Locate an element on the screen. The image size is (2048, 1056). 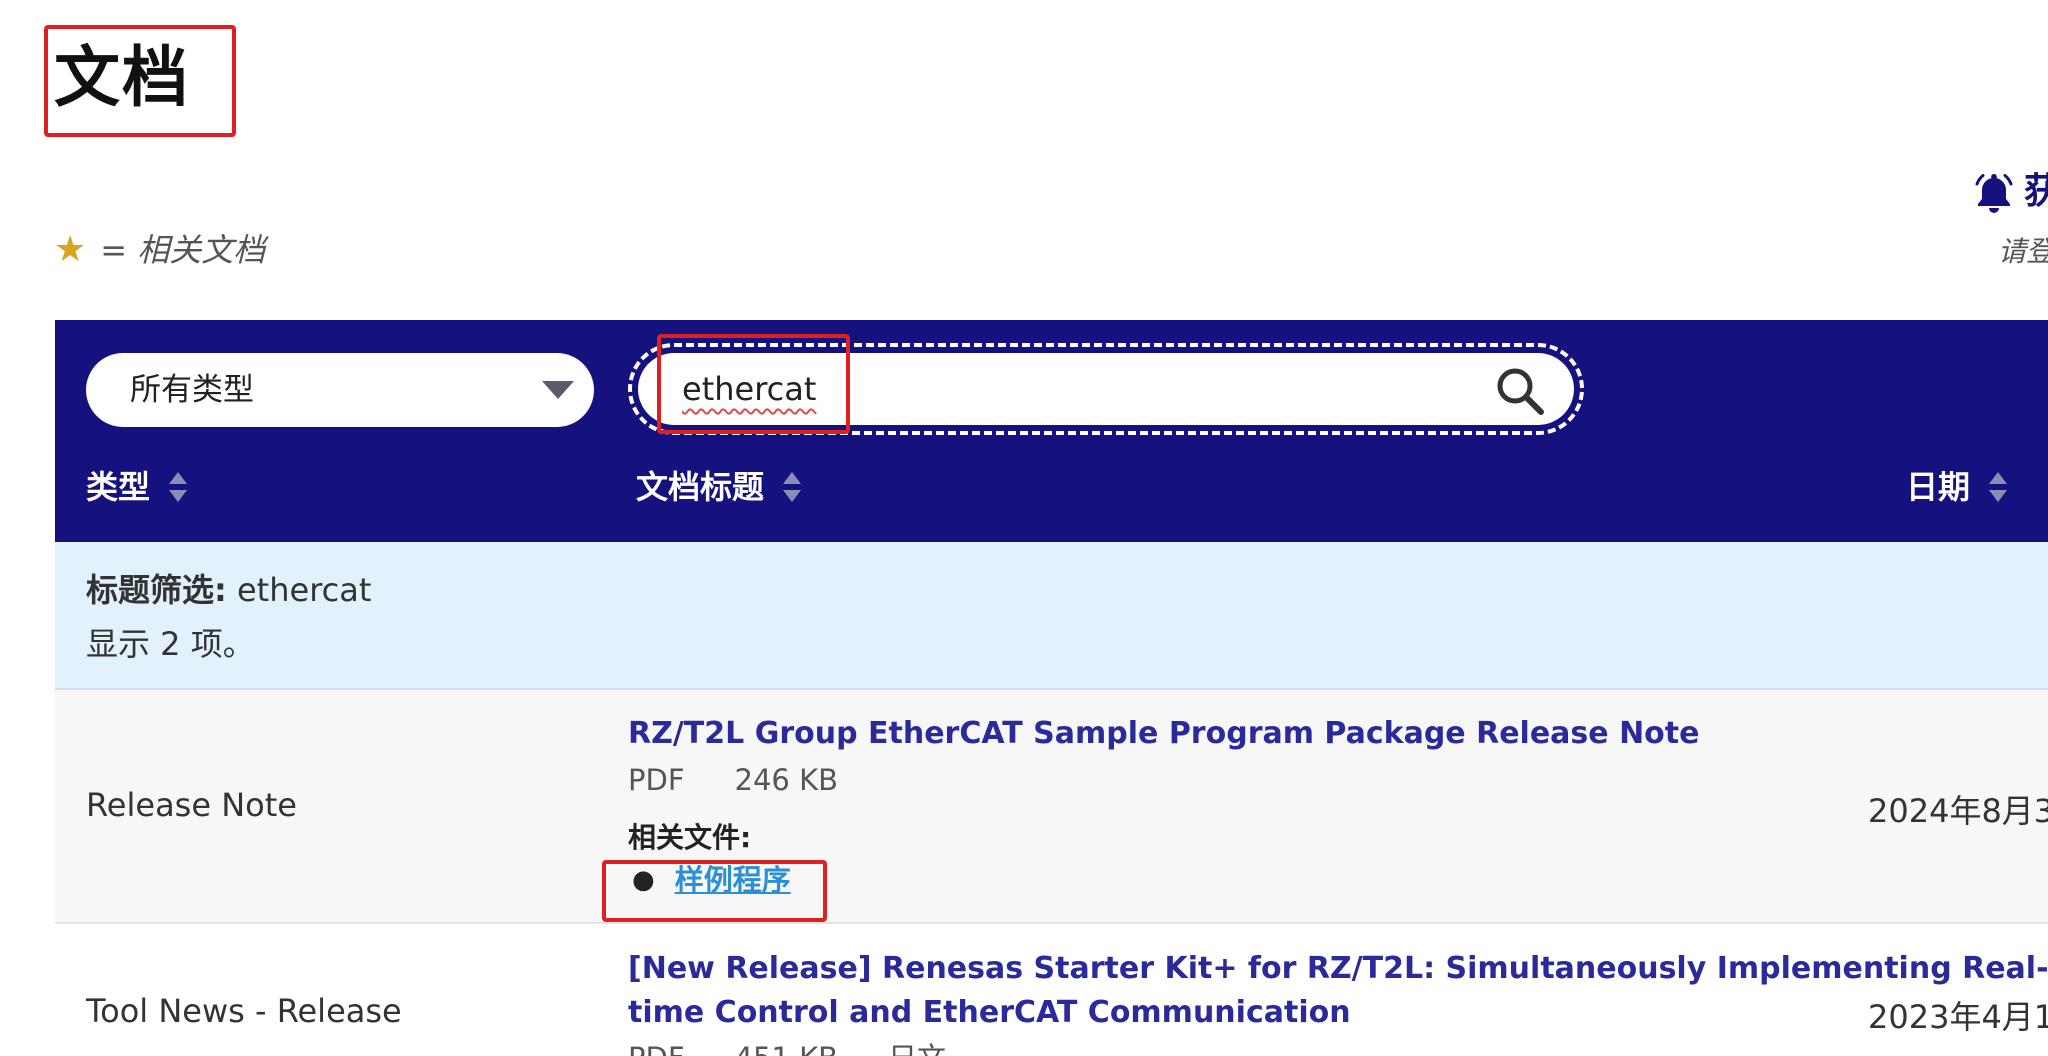
row-type: Release Note is located at coordinates (191, 805).